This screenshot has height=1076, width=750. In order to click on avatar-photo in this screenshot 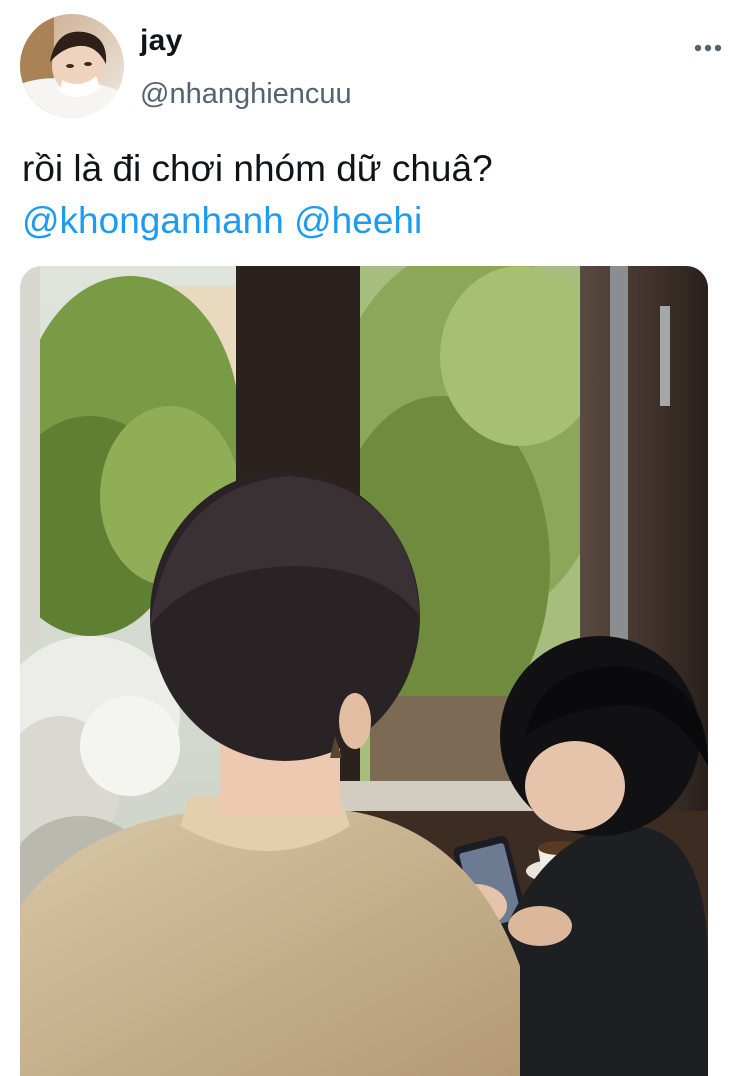, I will do `click(72, 66)`.